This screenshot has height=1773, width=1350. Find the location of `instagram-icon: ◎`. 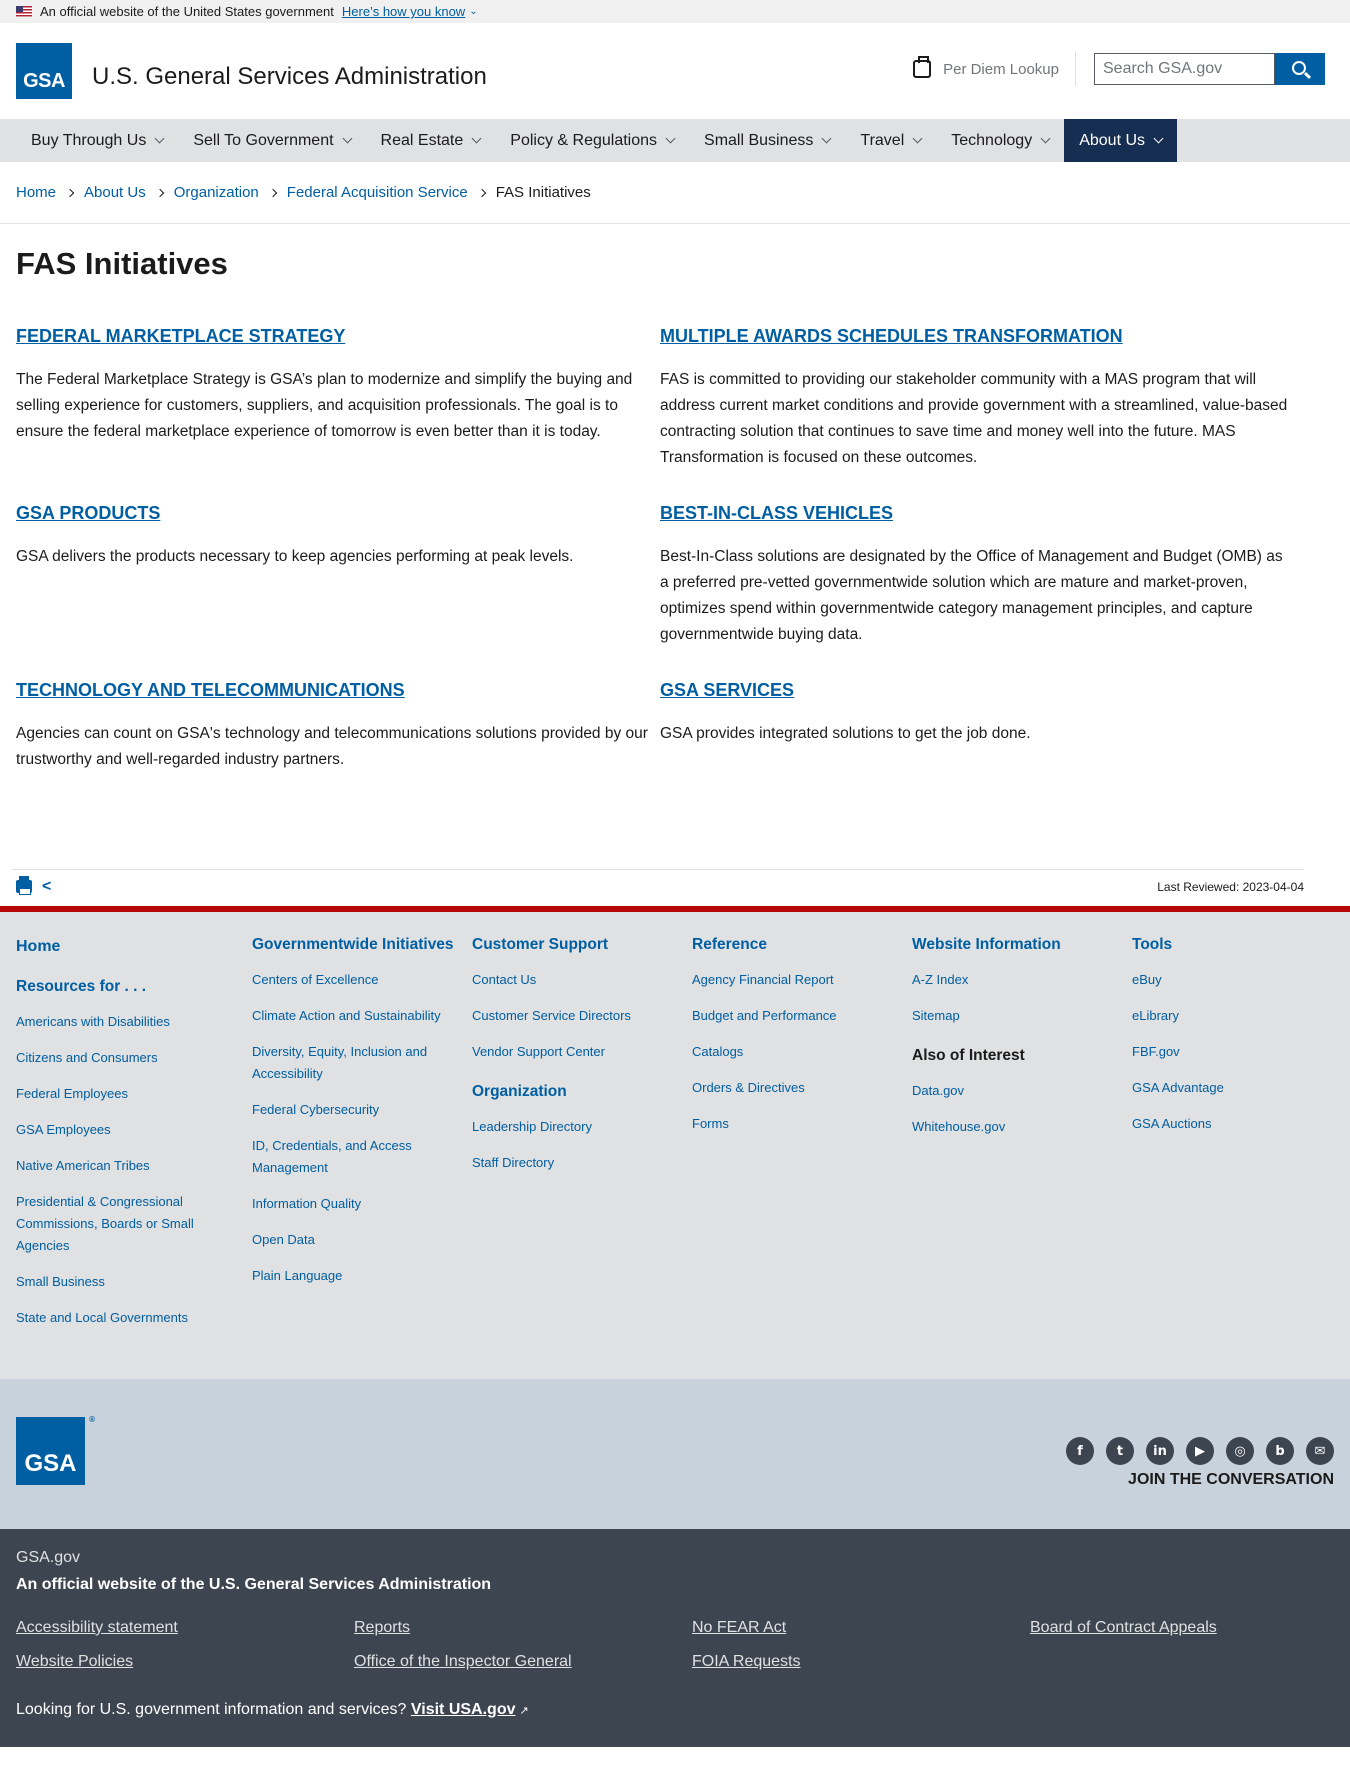

instagram-icon: ◎ is located at coordinates (1240, 1451).